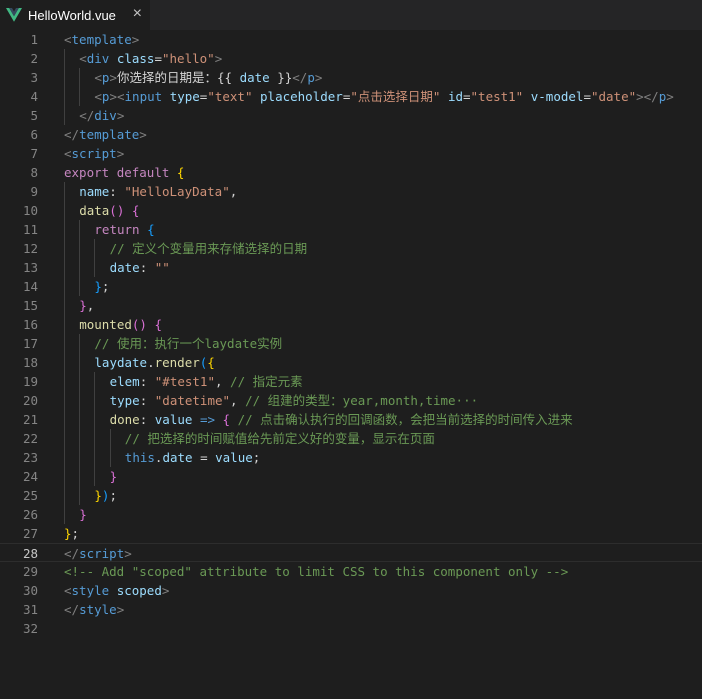 Image resolution: width=702 pixels, height=699 pixels. I want to click on line-number: 18, so click(30, 362).